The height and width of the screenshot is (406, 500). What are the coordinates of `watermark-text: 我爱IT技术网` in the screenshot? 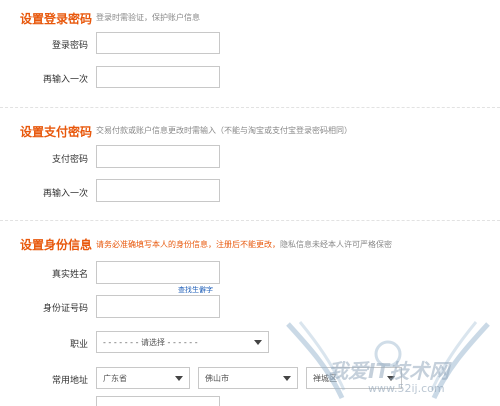 It's located at (389, 371).